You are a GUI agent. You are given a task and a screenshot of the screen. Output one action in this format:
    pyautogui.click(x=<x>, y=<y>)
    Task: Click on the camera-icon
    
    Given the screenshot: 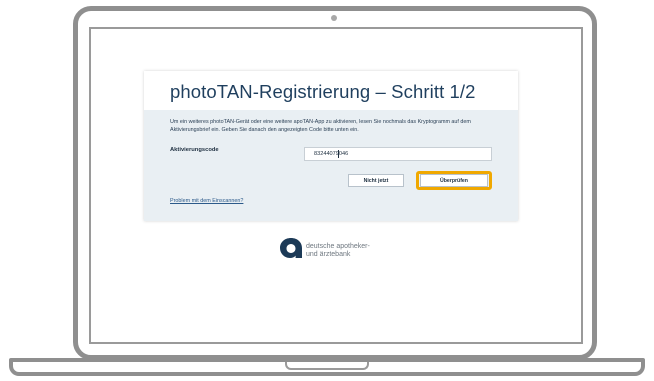 What is the action you would take?
    pyautogui.click(x=334, y=18)
    